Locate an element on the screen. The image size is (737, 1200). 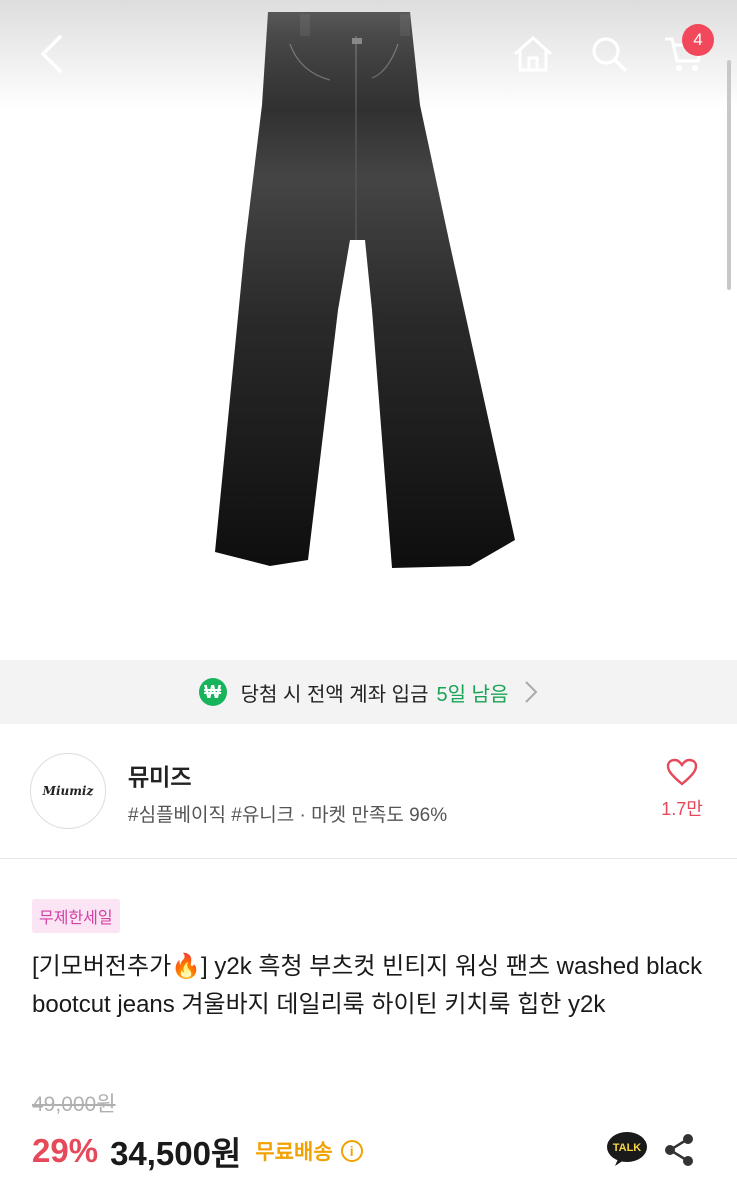
banner-days-left: 5일 남음 is located at coordinates (472, 694).